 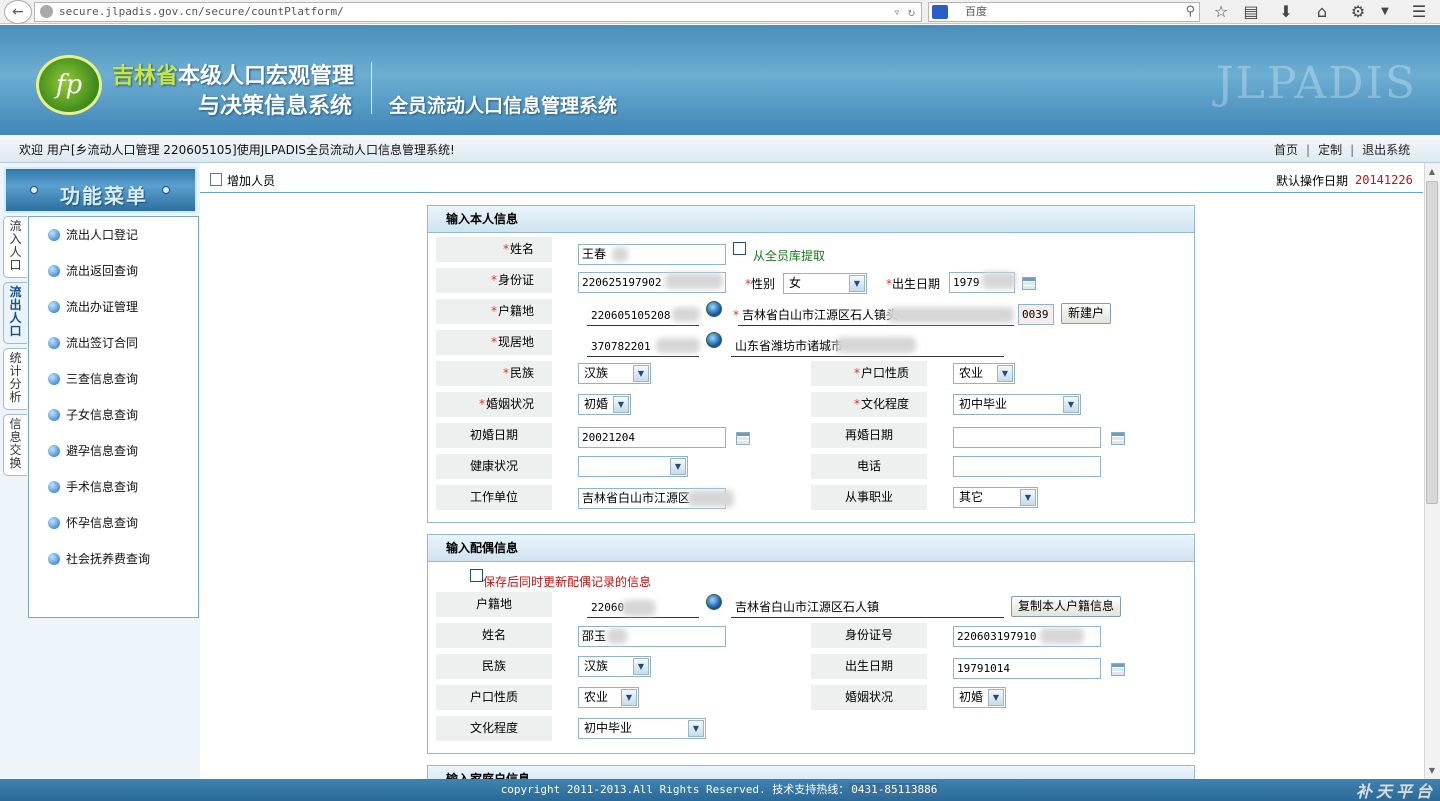 What do you see at coordinates (1017, 404) in the screenshot?
I see `education-select: 初中毕业 ▼` at bounding box center [1017, 404].